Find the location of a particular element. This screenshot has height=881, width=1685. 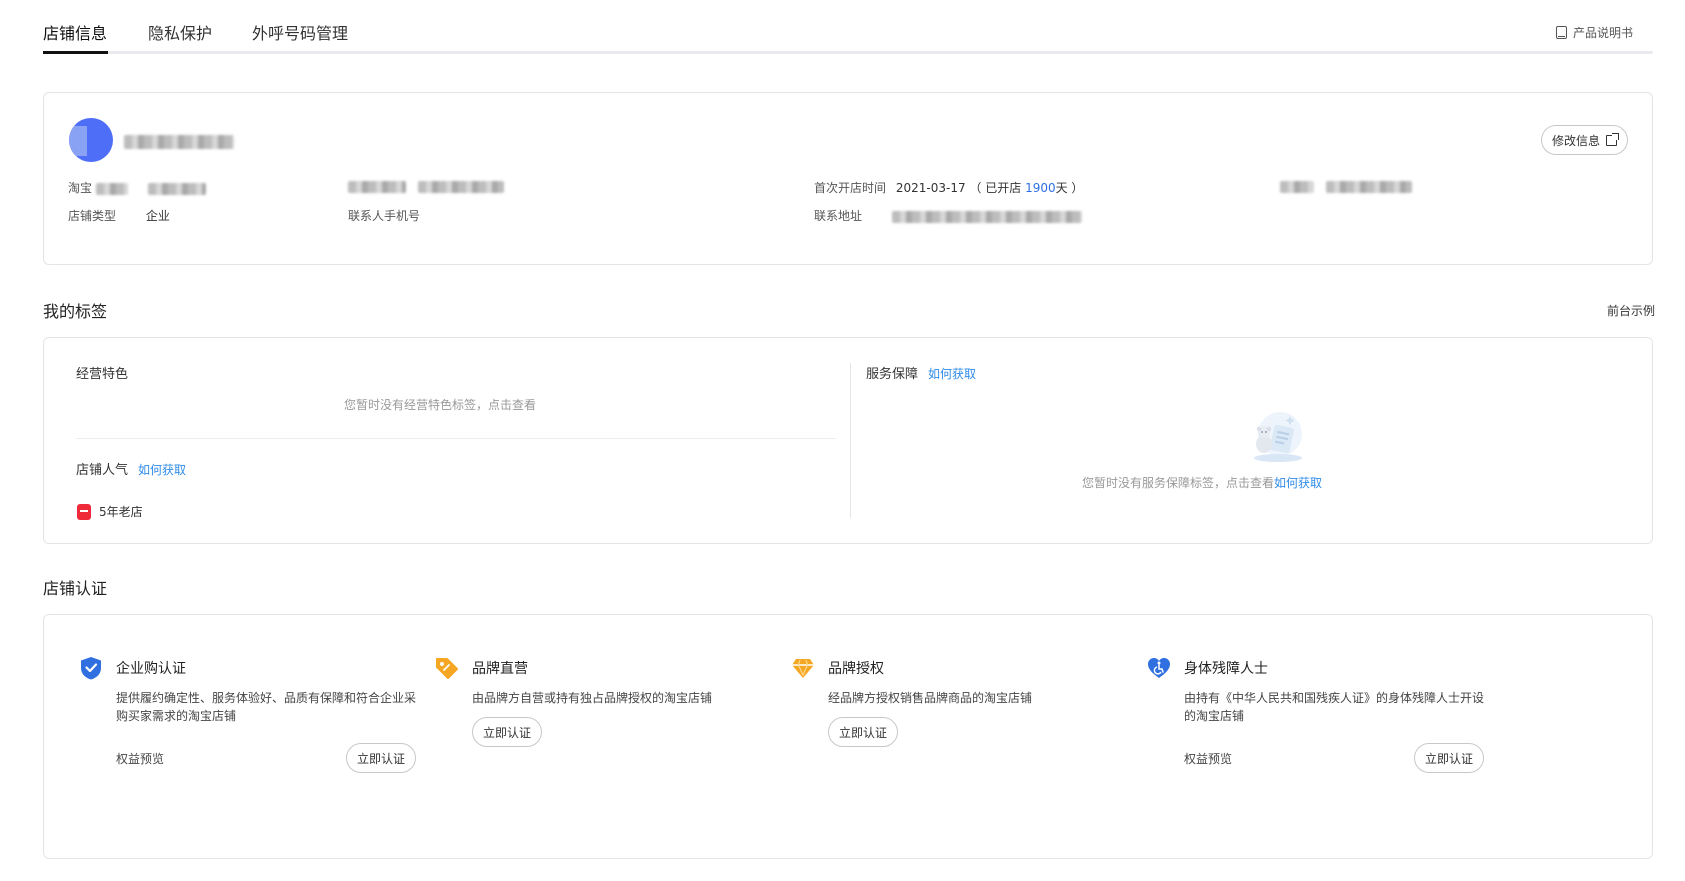

cert-disability-apply-button: 立即认证 is located at coordinates (1448, 758).